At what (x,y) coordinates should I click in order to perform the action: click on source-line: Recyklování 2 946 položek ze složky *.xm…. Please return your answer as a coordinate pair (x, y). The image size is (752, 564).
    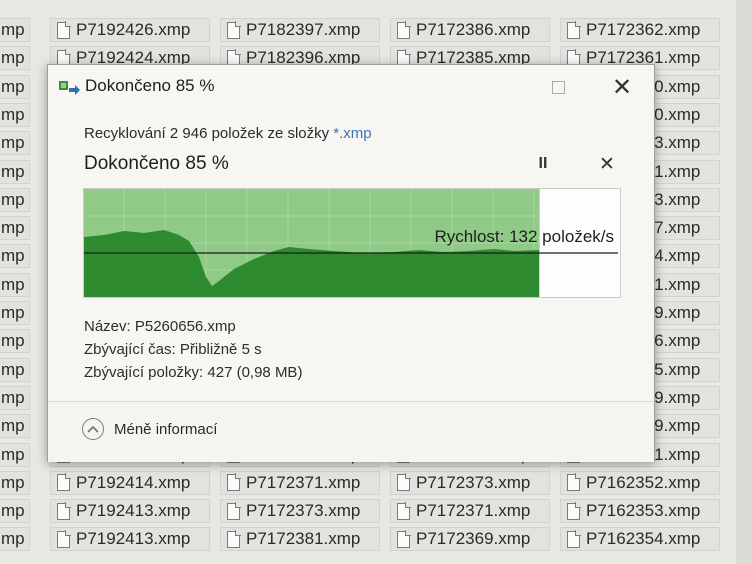
    Looking at the image, I should click on (228, 133).